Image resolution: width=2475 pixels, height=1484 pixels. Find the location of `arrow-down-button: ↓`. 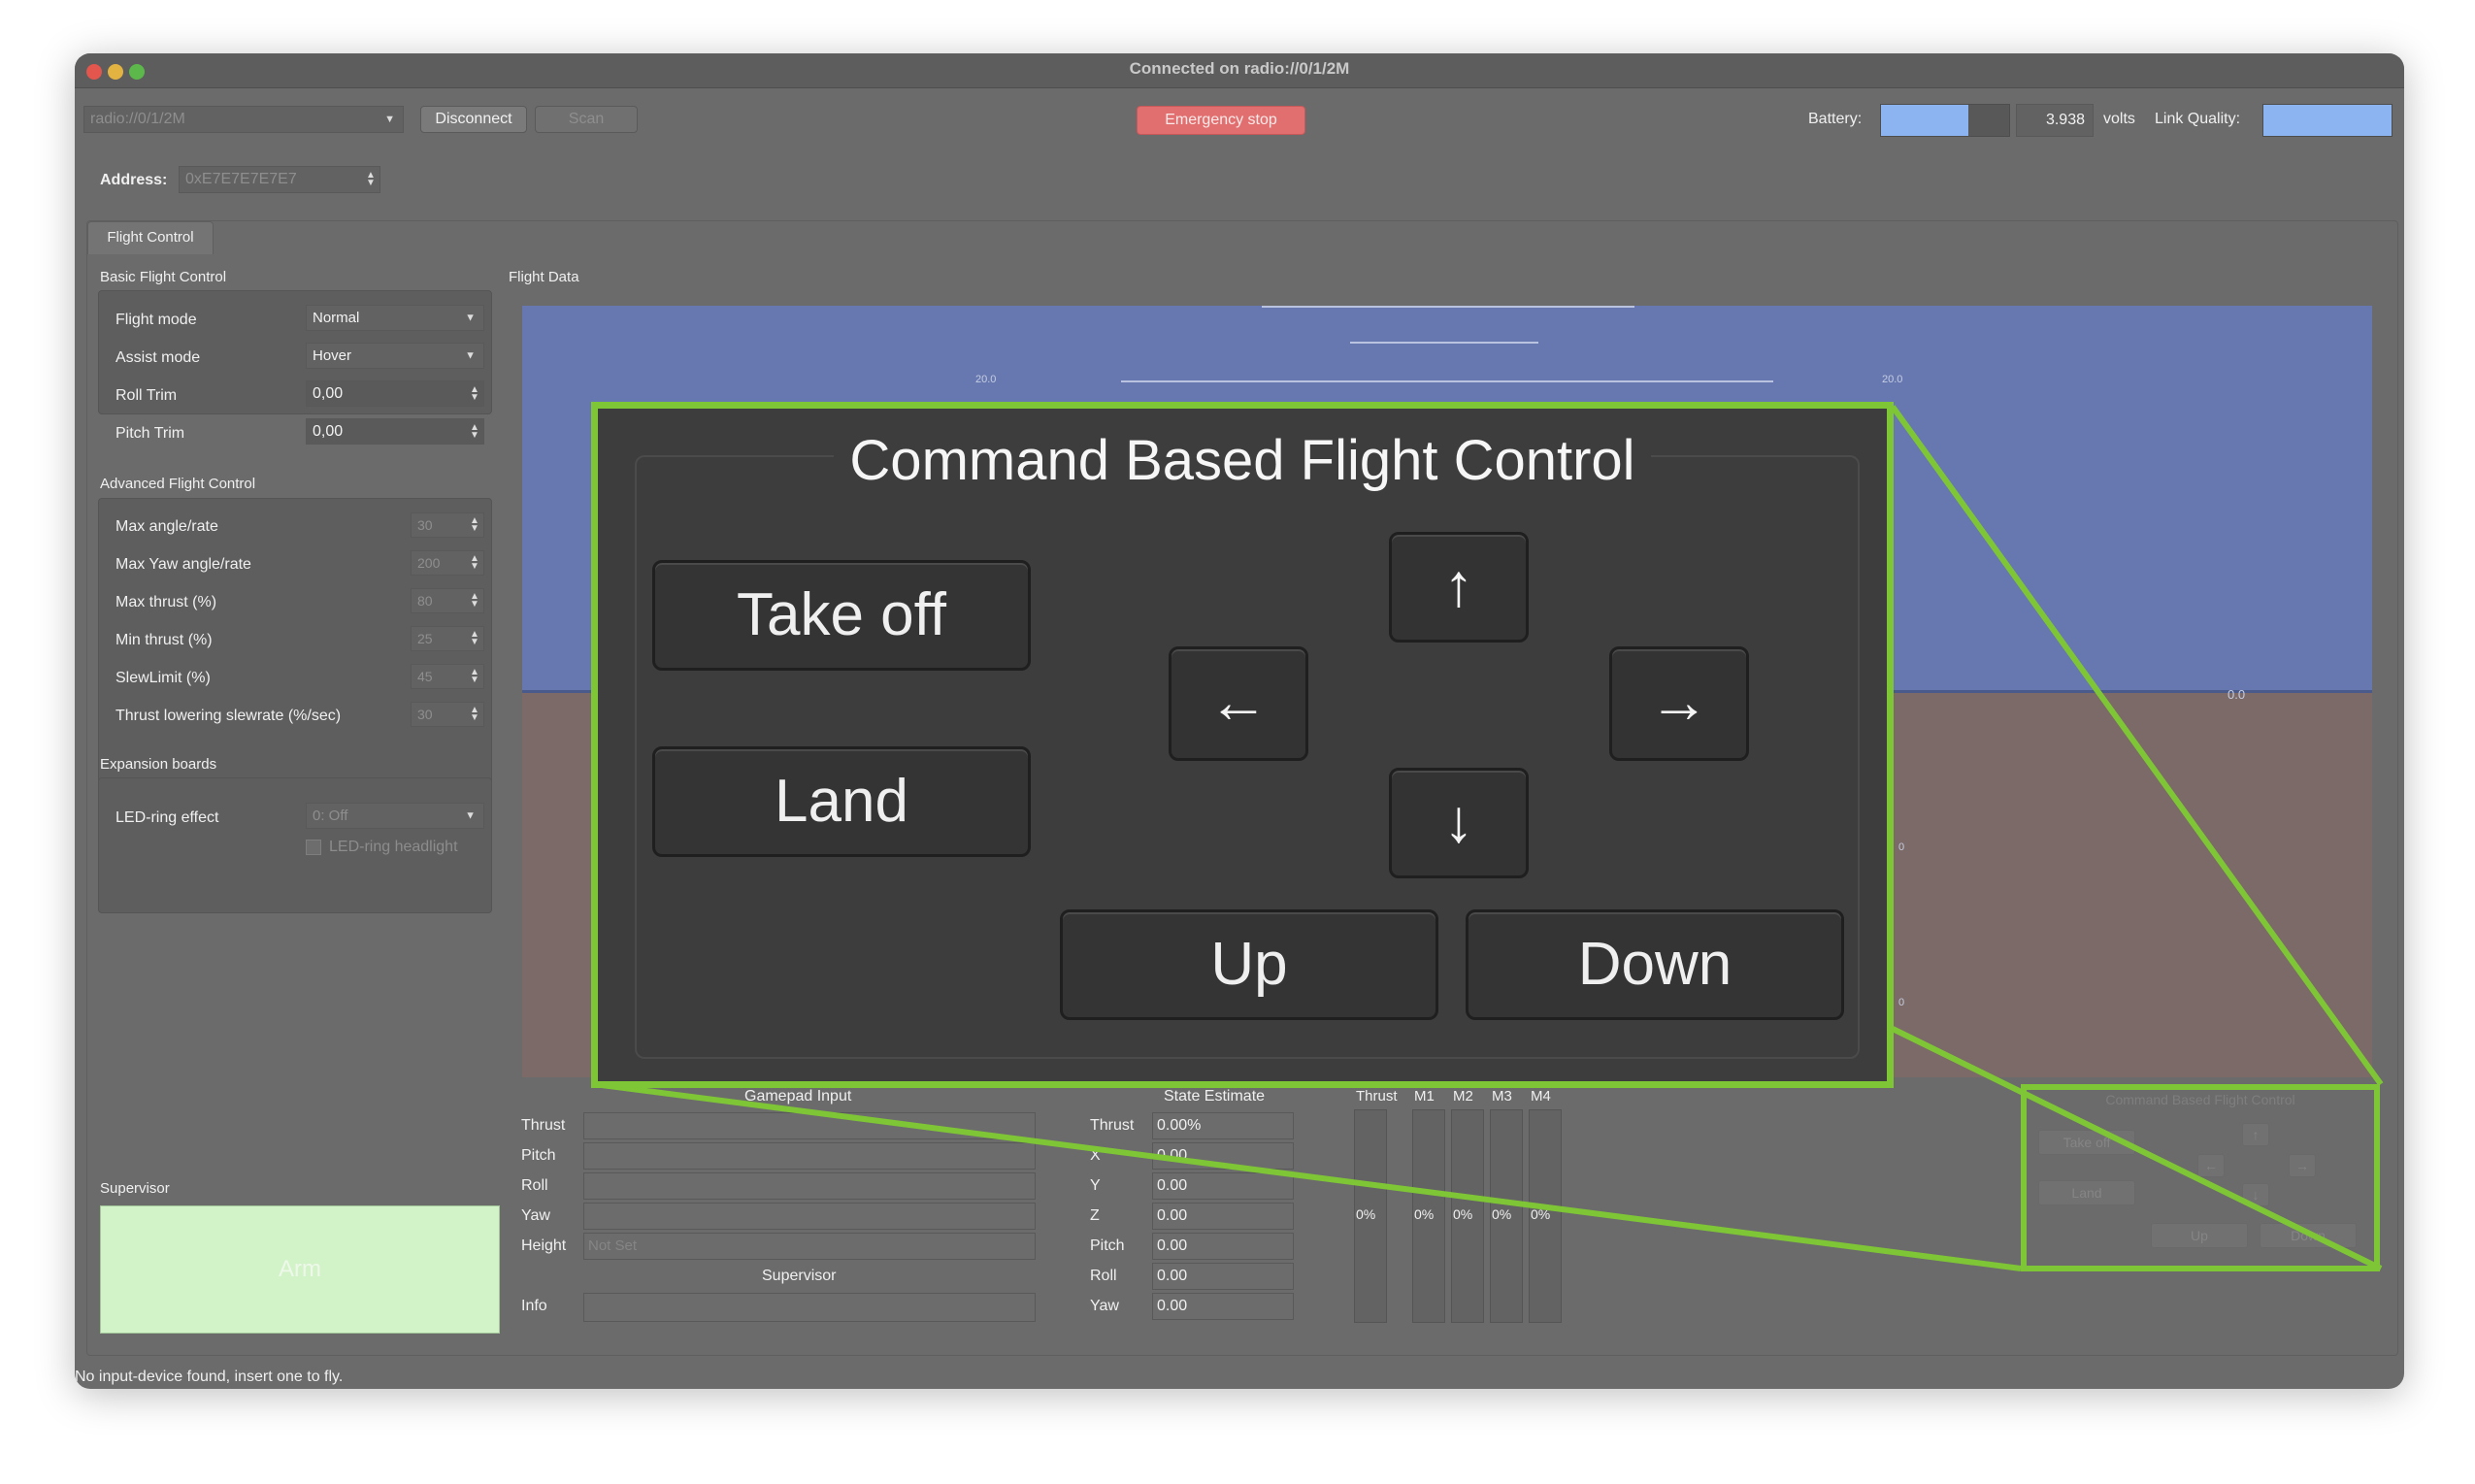

arrow-down-button: ↓ is located at coordinates (1459, 823).